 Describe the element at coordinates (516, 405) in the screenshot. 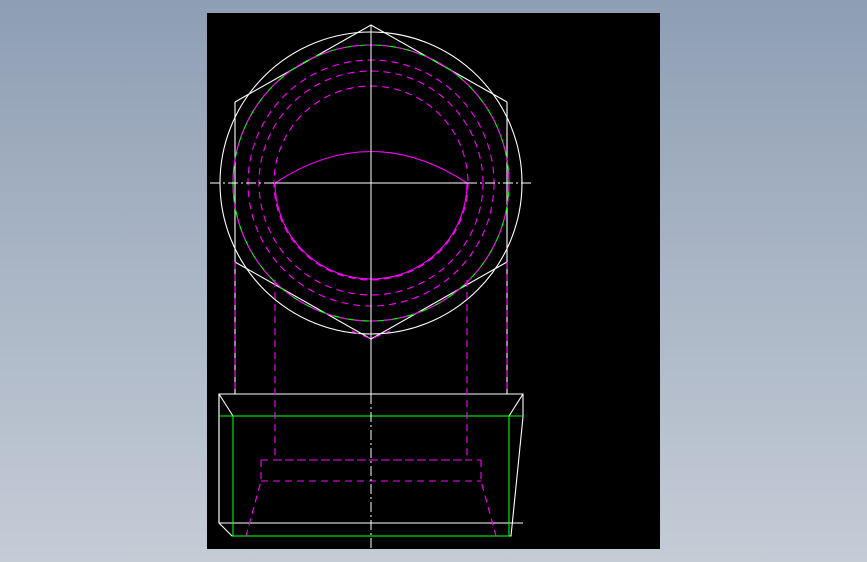

I see `chamfer-right-top` at that location.